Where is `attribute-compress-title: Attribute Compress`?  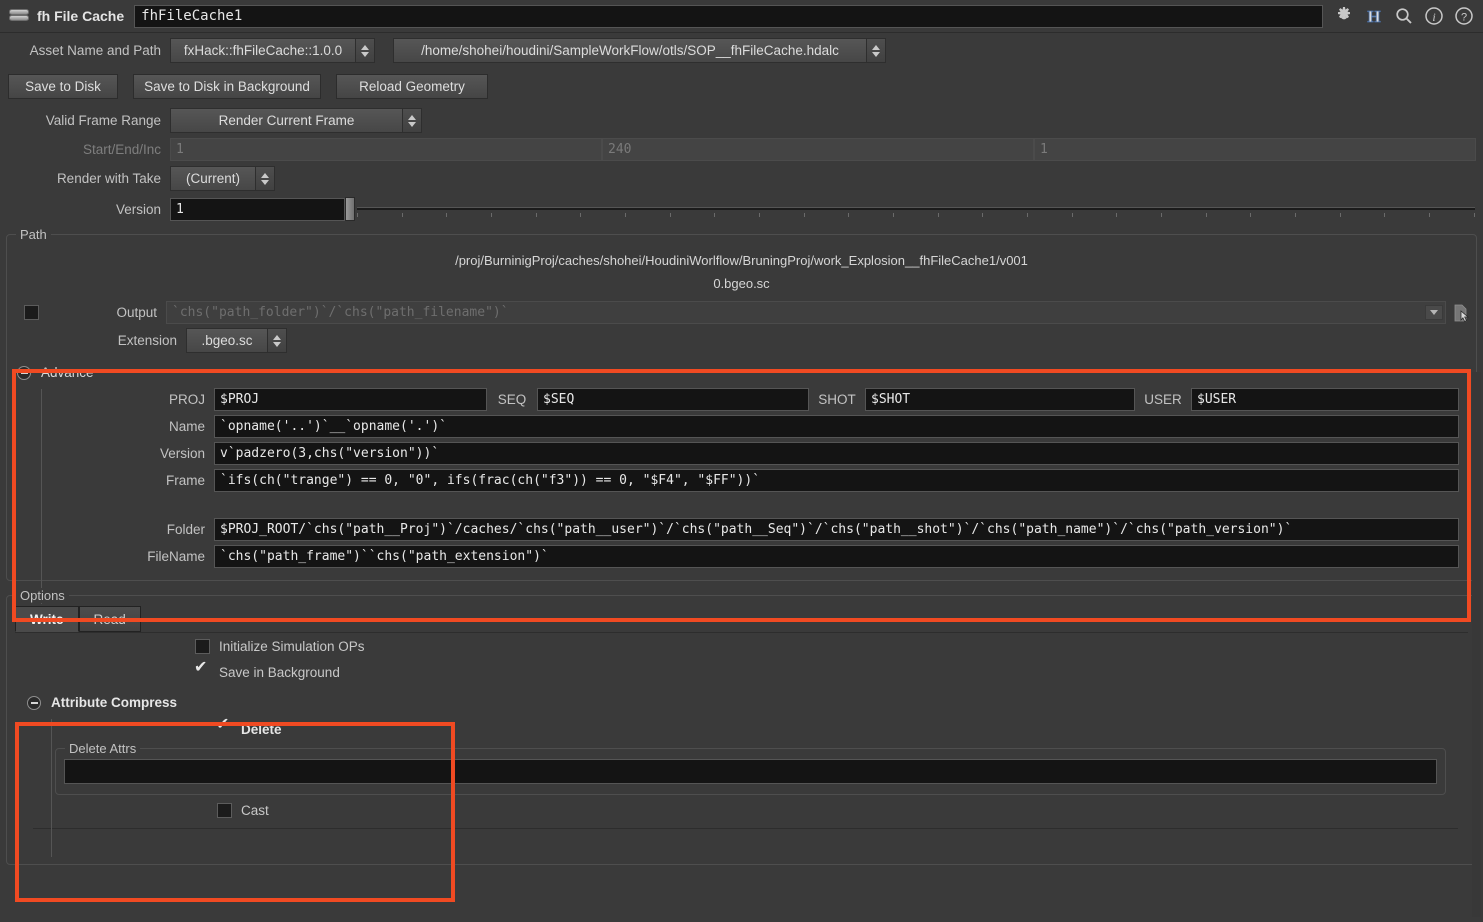
attribute-compress-title: Attribute Compress is located at coordinates (114, 702).